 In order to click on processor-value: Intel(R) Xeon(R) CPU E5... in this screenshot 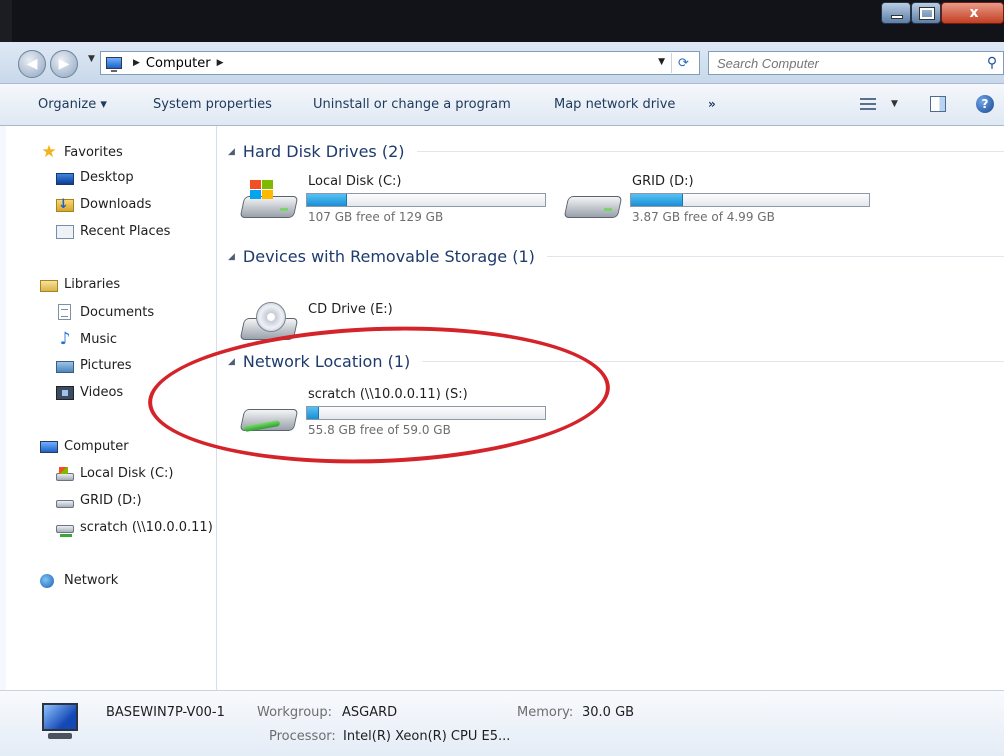, I will do `click(427, 736)`.